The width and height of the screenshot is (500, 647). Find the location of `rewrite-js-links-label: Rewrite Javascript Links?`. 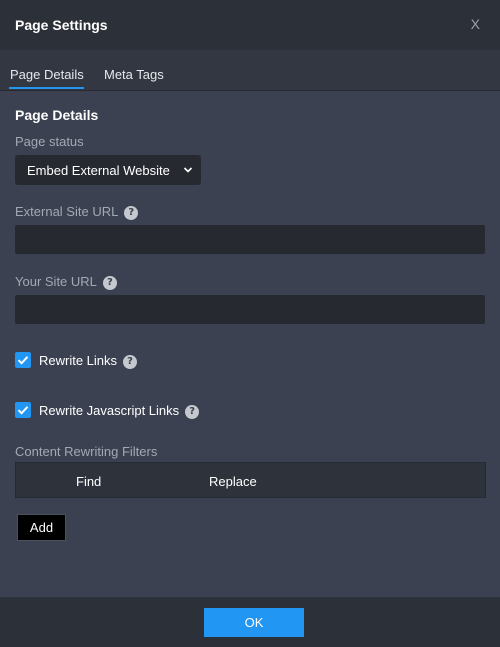

rewrite-js-links-label: Rewrite Javascript Links? is located at coordinates (119, 411).